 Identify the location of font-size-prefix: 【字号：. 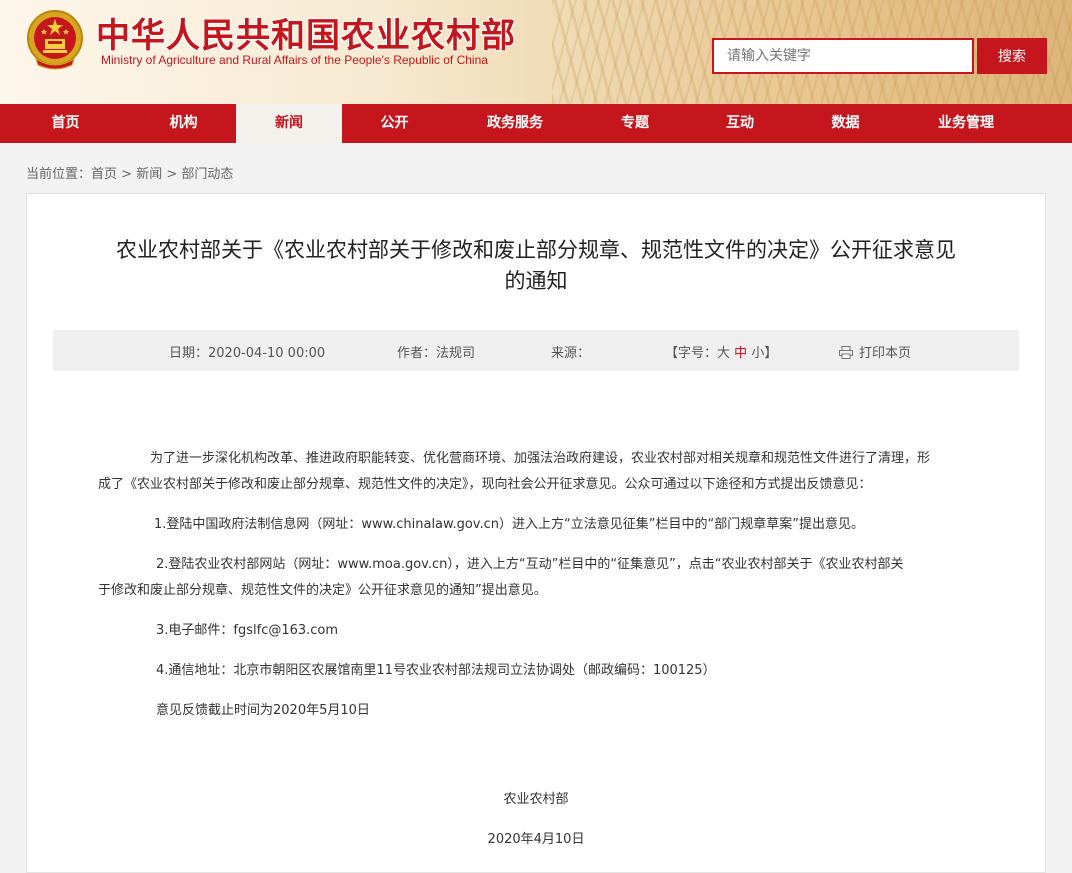
(691, 353).